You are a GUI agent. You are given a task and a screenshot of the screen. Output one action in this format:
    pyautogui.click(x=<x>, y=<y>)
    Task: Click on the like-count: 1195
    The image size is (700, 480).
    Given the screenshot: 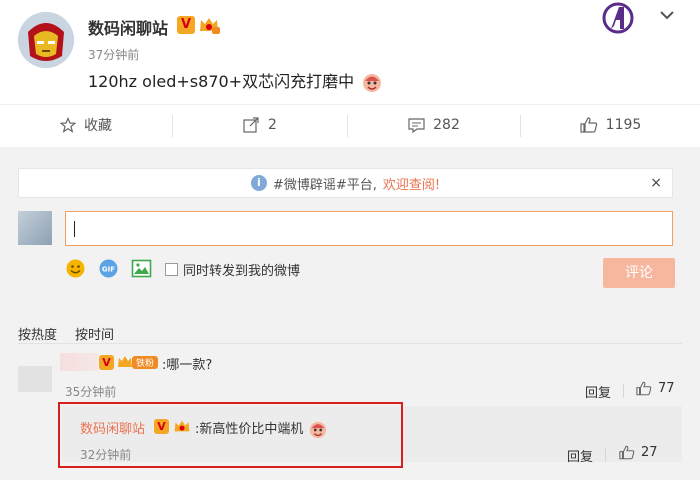 What is the action you would take?
    pyautogui.click(x=623, y=125)
    